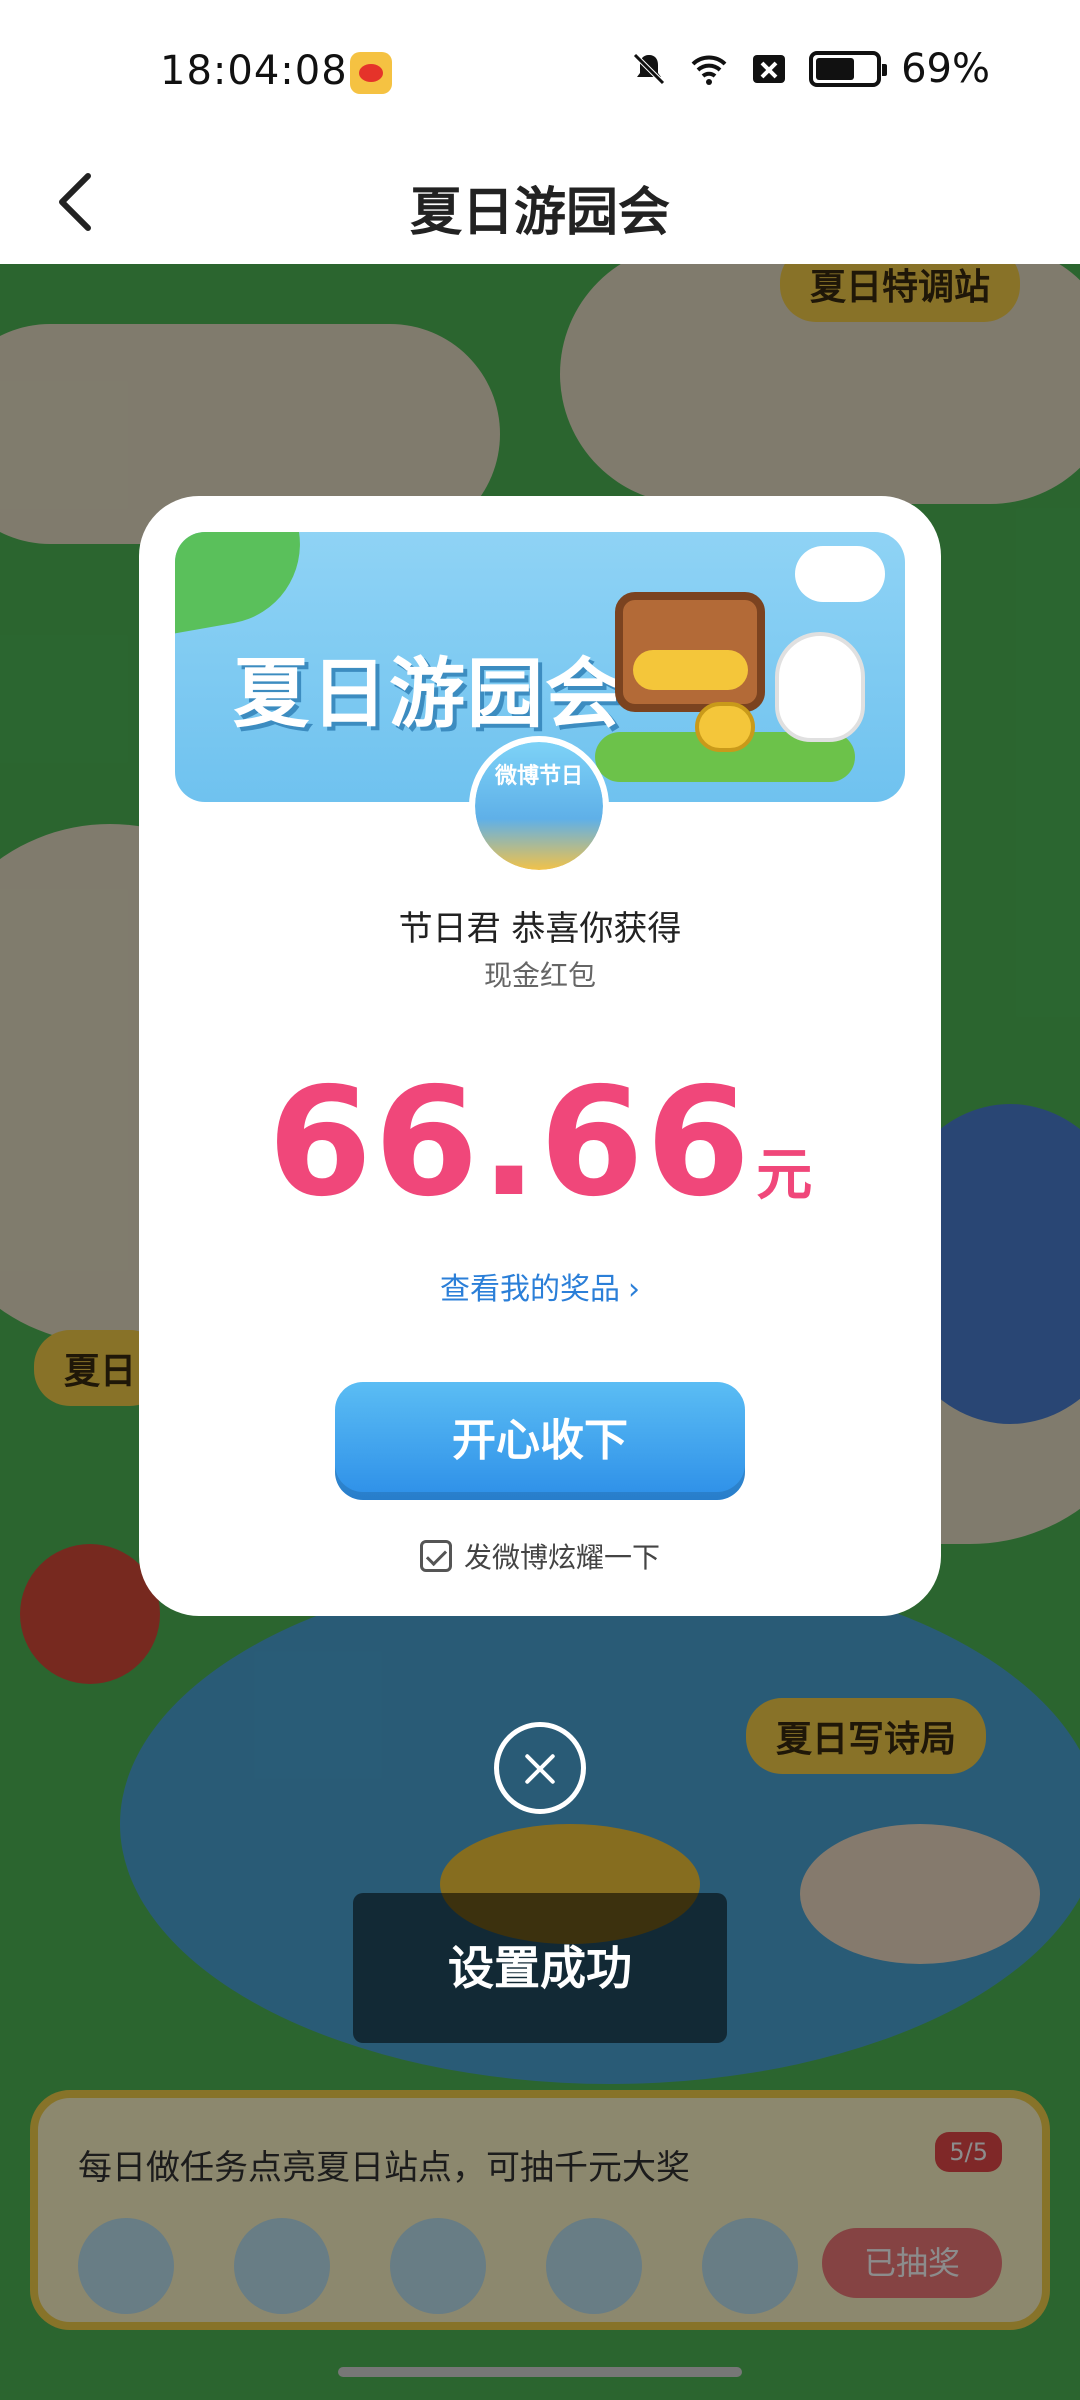  Describe the element at coordinates (540, 2372) in the screenshot. I see `home-indicator` at that location.